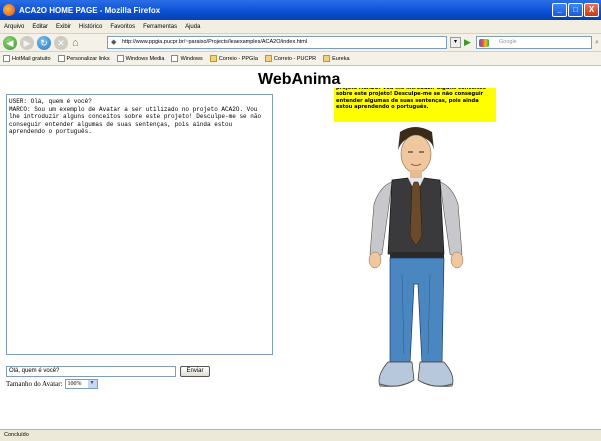 The width and height of the screenshot is (601, 441). I want to click on avatar-character, so click(416, 257).